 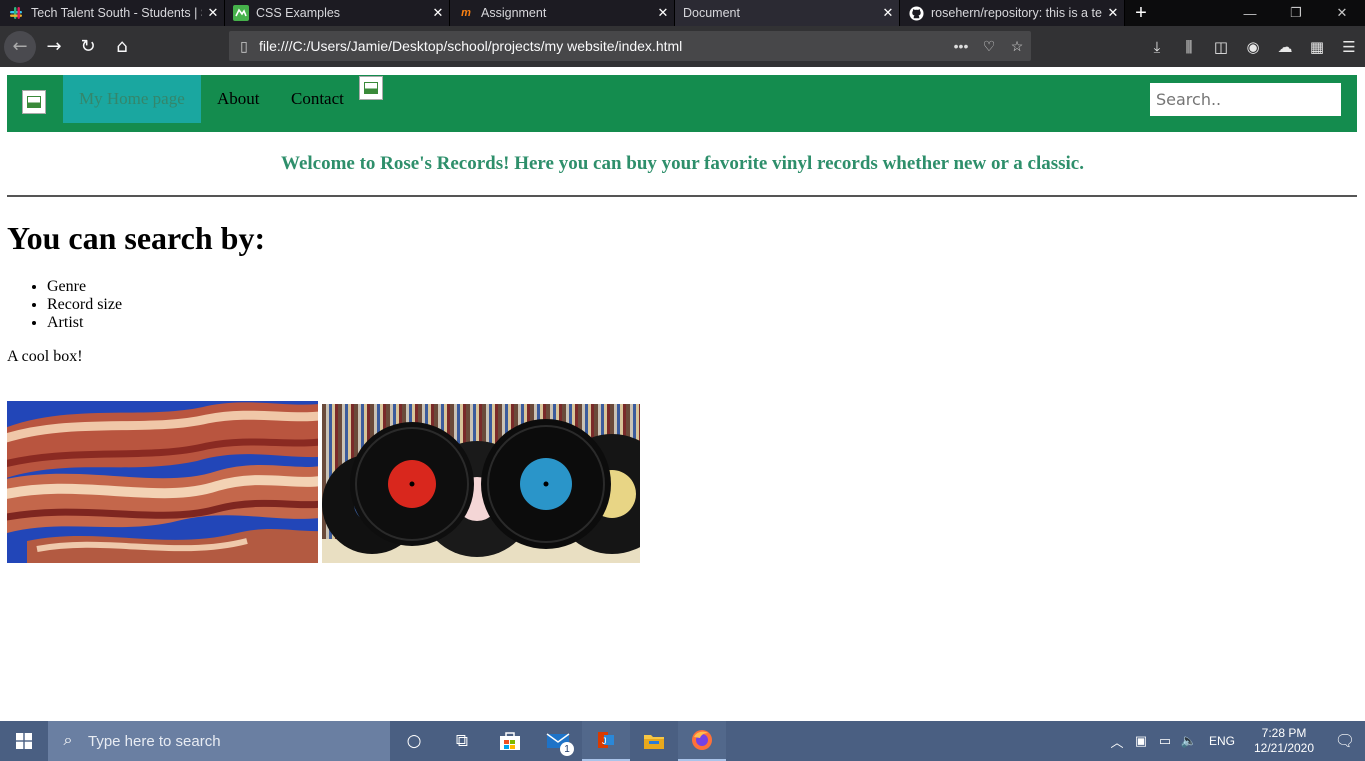 What do you see at coordinates (514, 13) in the screenshot?
I see `tab-title: Assignment` at bounding box center [514, 13].